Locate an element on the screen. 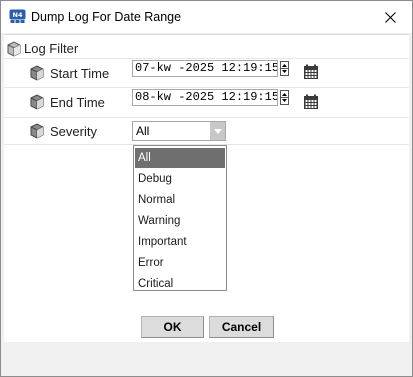  severity-label: Severity is located at coordinates (73, 131).